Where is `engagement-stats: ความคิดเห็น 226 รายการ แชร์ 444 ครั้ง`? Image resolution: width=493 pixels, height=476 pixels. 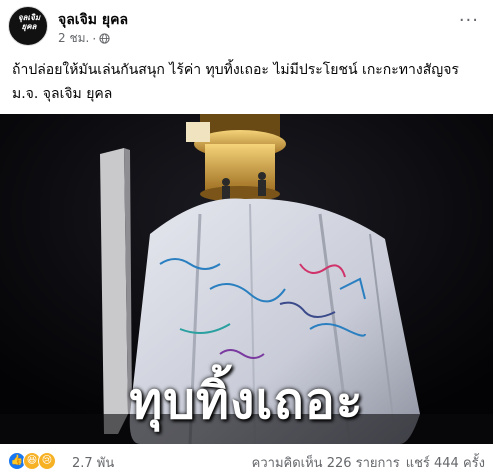
engagement-stats: ความคิดเห็น 226 รายการ แชร์ 444 ครั้ง is located at coordinates (368, 462).